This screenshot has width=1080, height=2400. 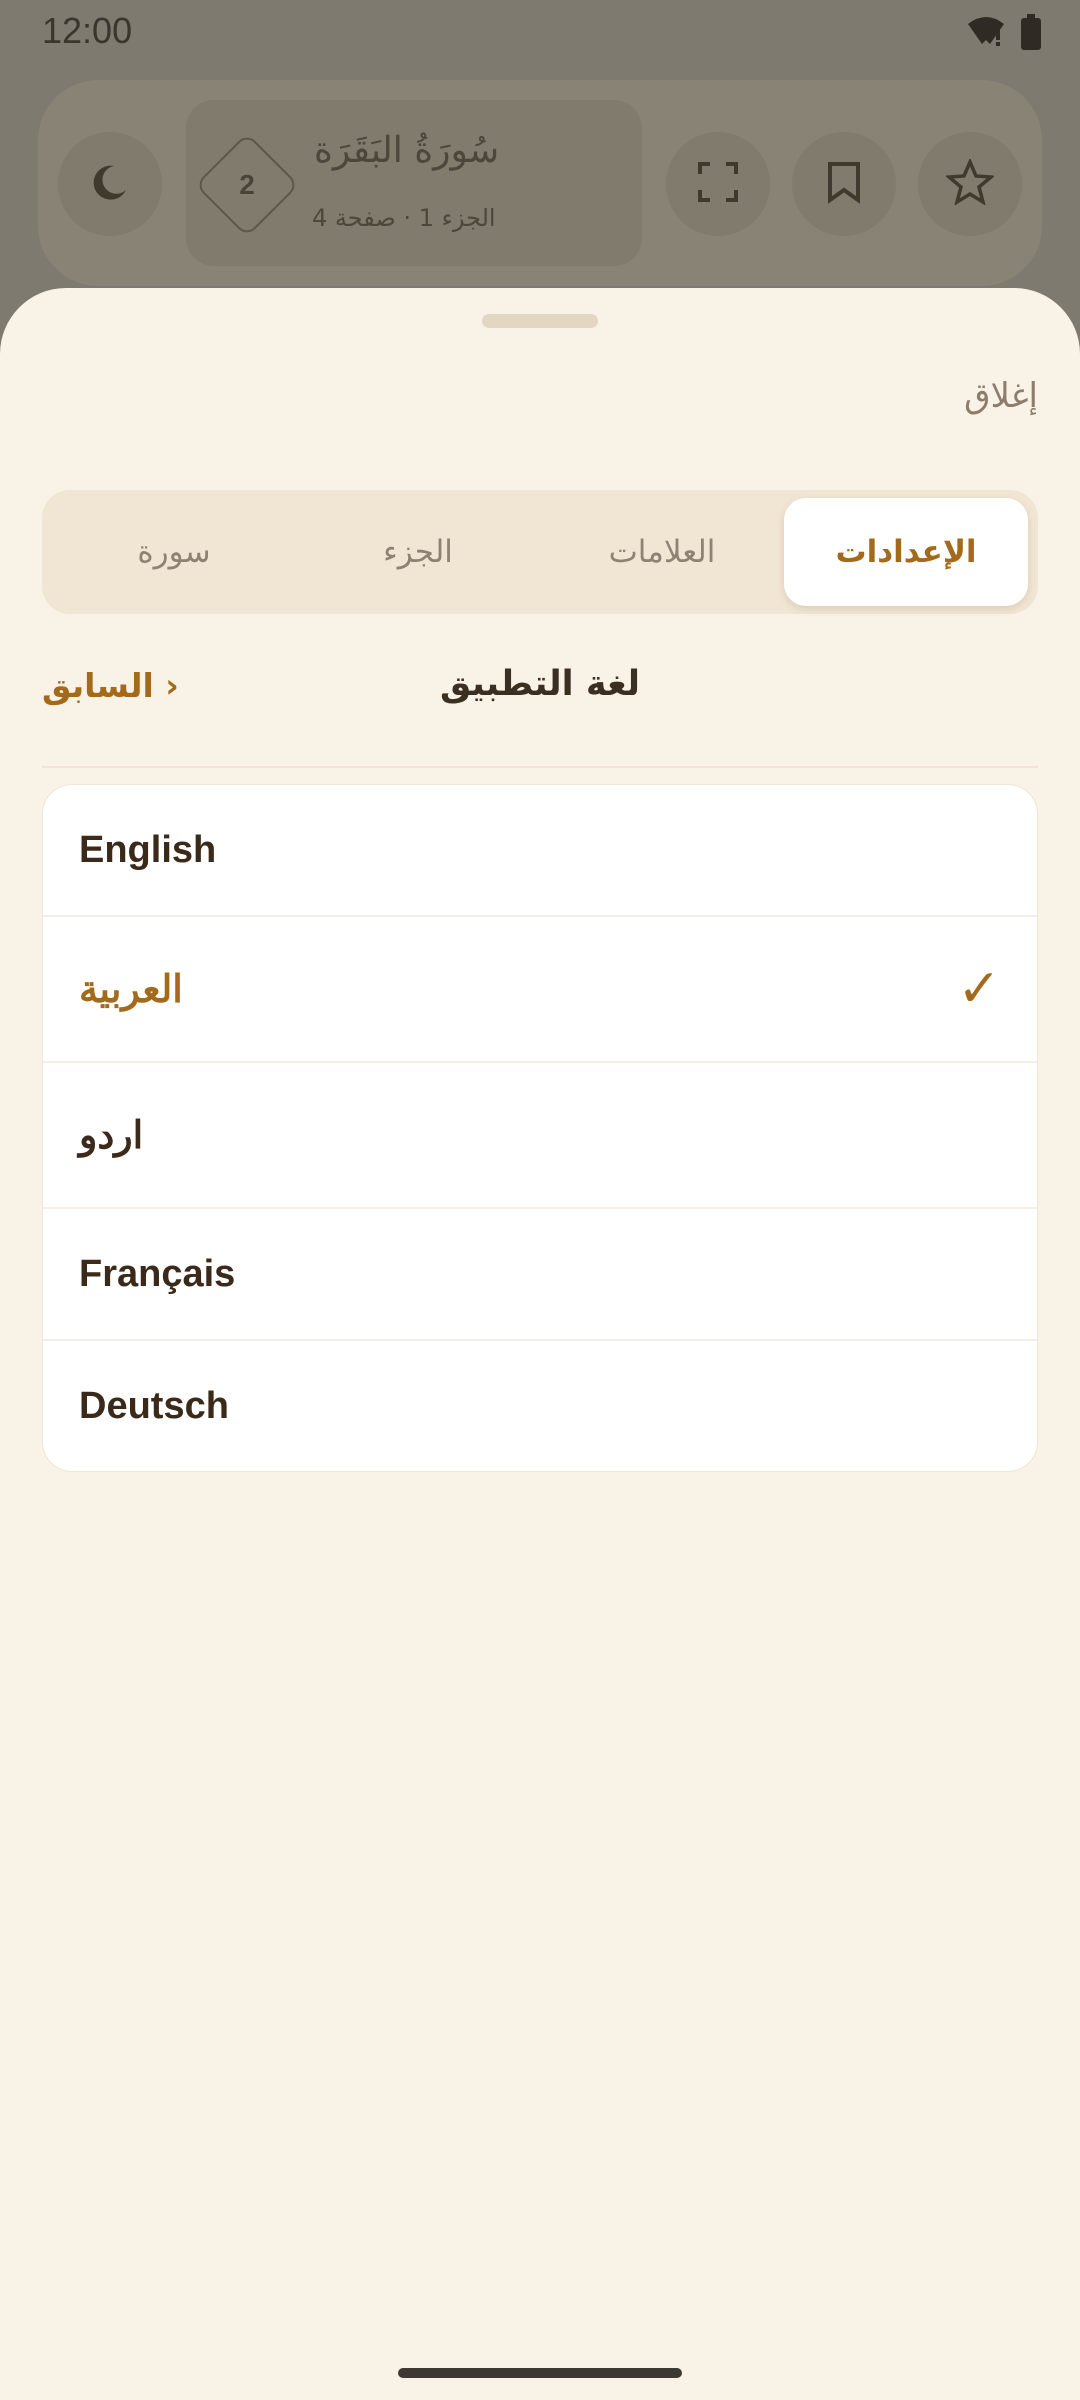 I want to click on language-option-urdu: اردو, so click(x=540, y=1136).